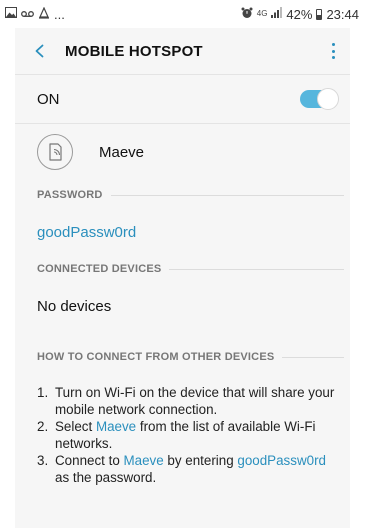 The width and height of the screenshot is (365, 528). Describe the element at coordinates (74, 306) in the screenshot. I see `connected-devices-value: No devices` at that location.